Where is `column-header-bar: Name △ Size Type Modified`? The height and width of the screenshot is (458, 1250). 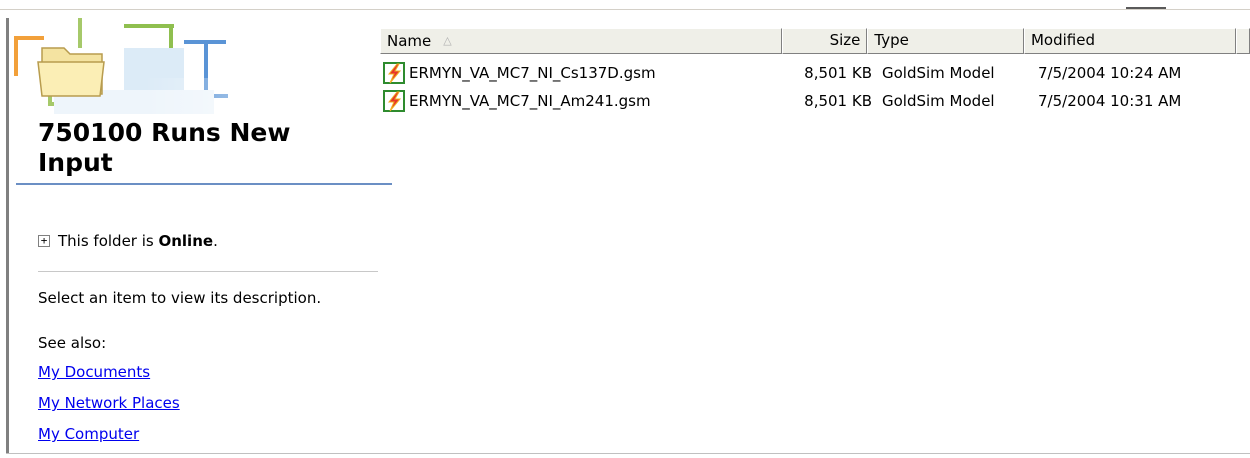
column-header-bar: Name △ Size Type Modified is located at coordinates (815, 41).